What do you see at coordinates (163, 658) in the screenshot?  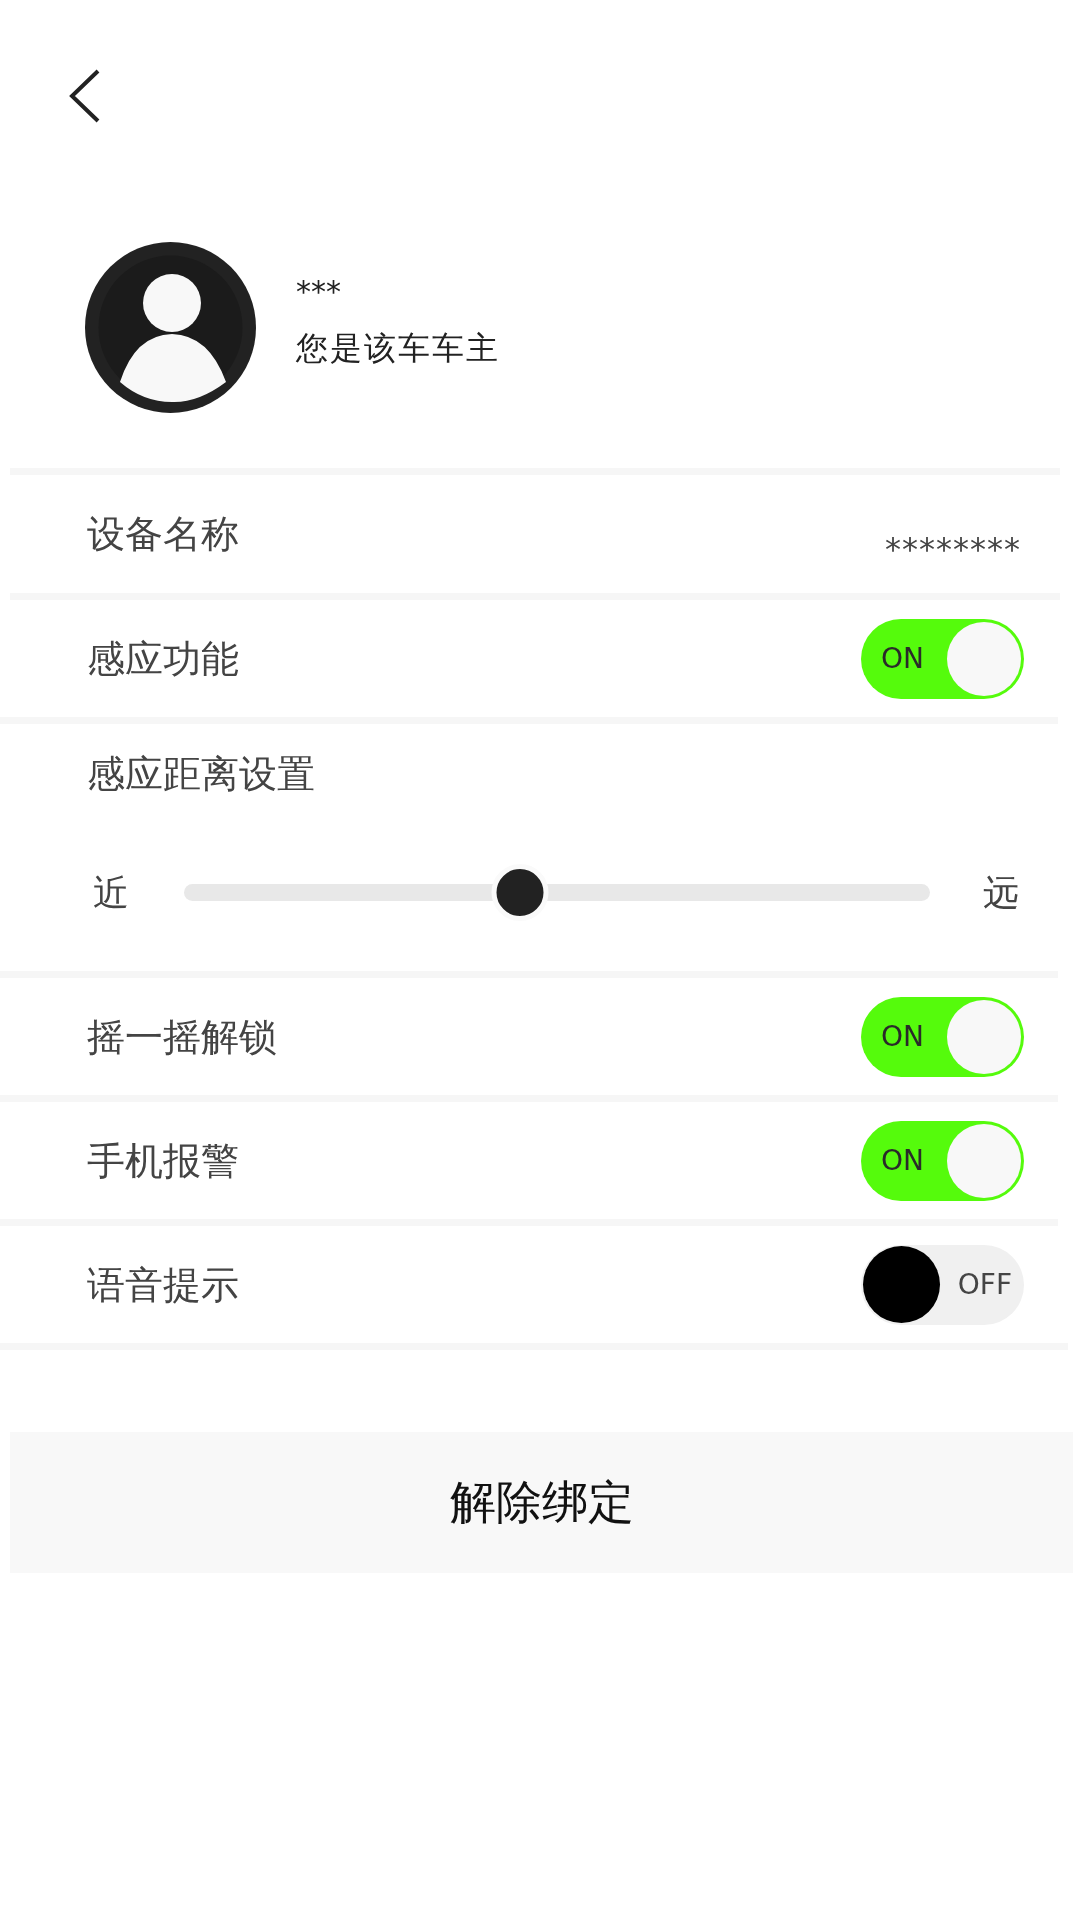 I see `setting-label: 感应功能` at bounding box center [163, 658].